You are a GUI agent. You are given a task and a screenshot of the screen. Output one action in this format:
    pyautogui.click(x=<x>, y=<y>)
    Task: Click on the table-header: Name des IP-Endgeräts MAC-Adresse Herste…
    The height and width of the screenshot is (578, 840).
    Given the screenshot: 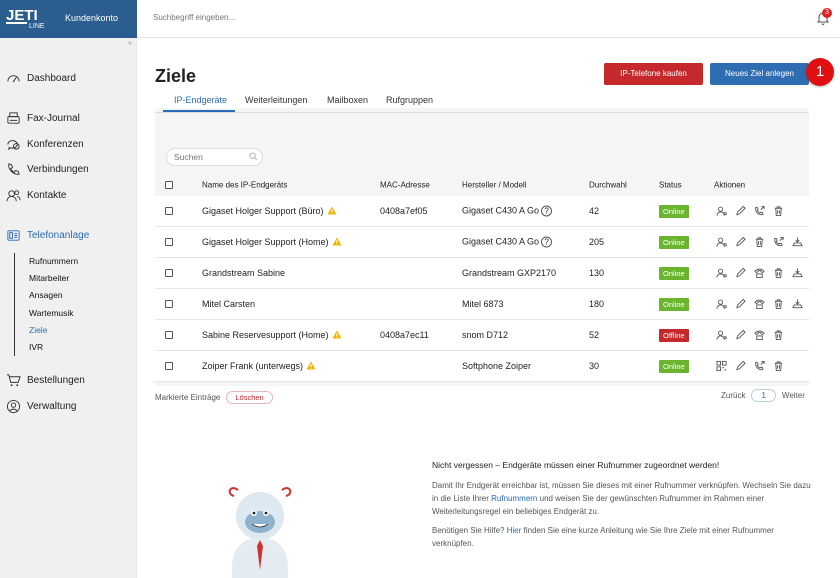 What is the action you would take?
    pyautogui.click(x=482, y=185)
    